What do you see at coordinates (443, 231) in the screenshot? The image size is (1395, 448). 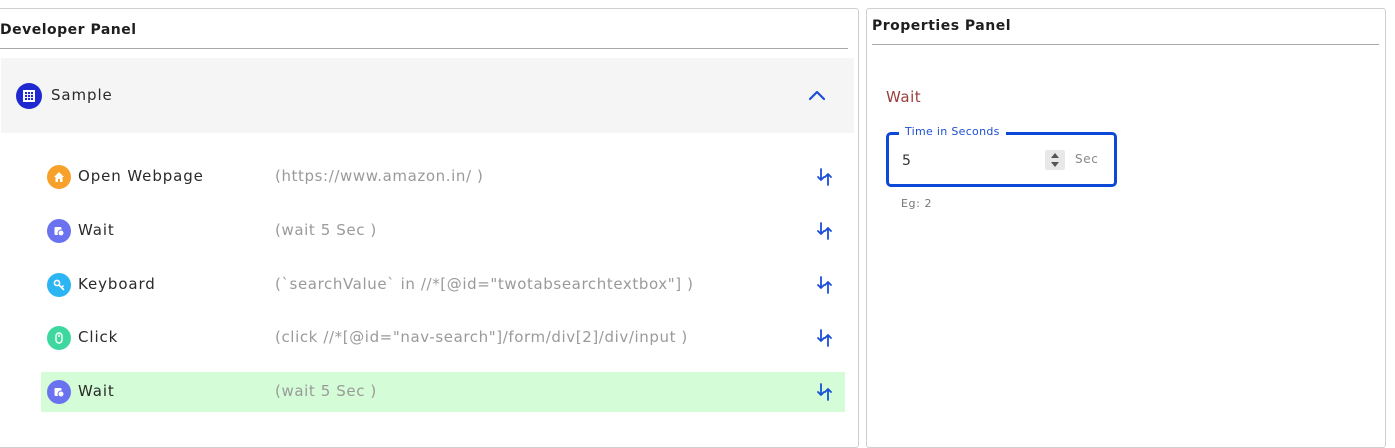 I see `step-row-wait: Wait (wait 5 Sec )` at bounding box center [443, 231].